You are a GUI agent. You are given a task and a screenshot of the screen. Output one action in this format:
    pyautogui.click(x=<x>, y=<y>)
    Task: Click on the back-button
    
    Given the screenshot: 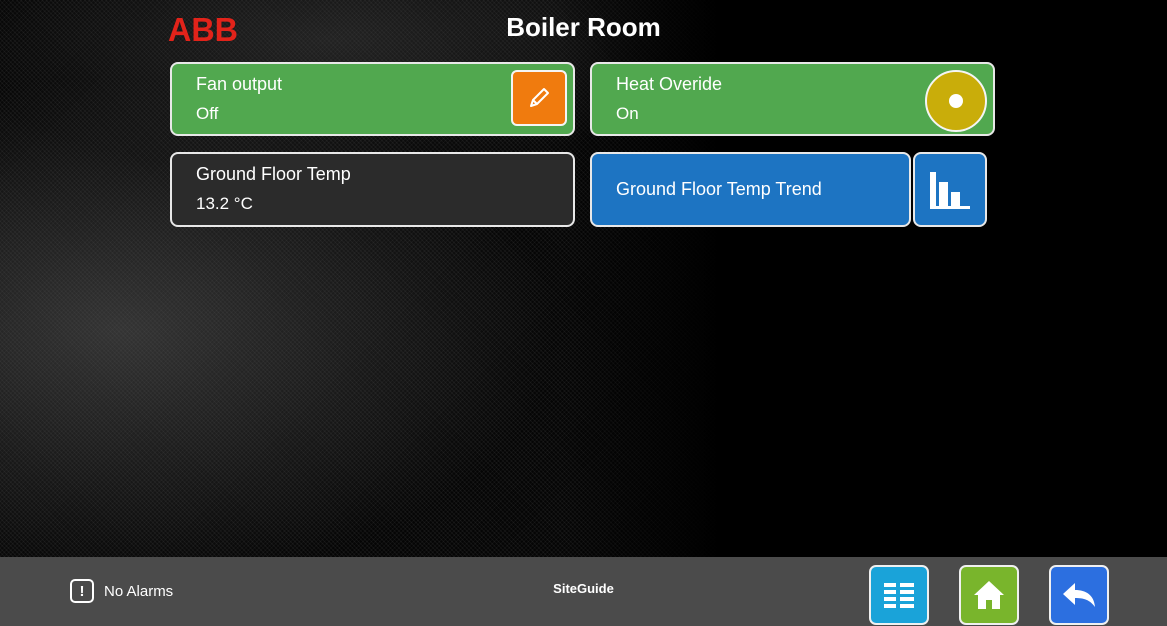 What is the action you would take?
    pyautogui.click(x=1079, y=595)
    